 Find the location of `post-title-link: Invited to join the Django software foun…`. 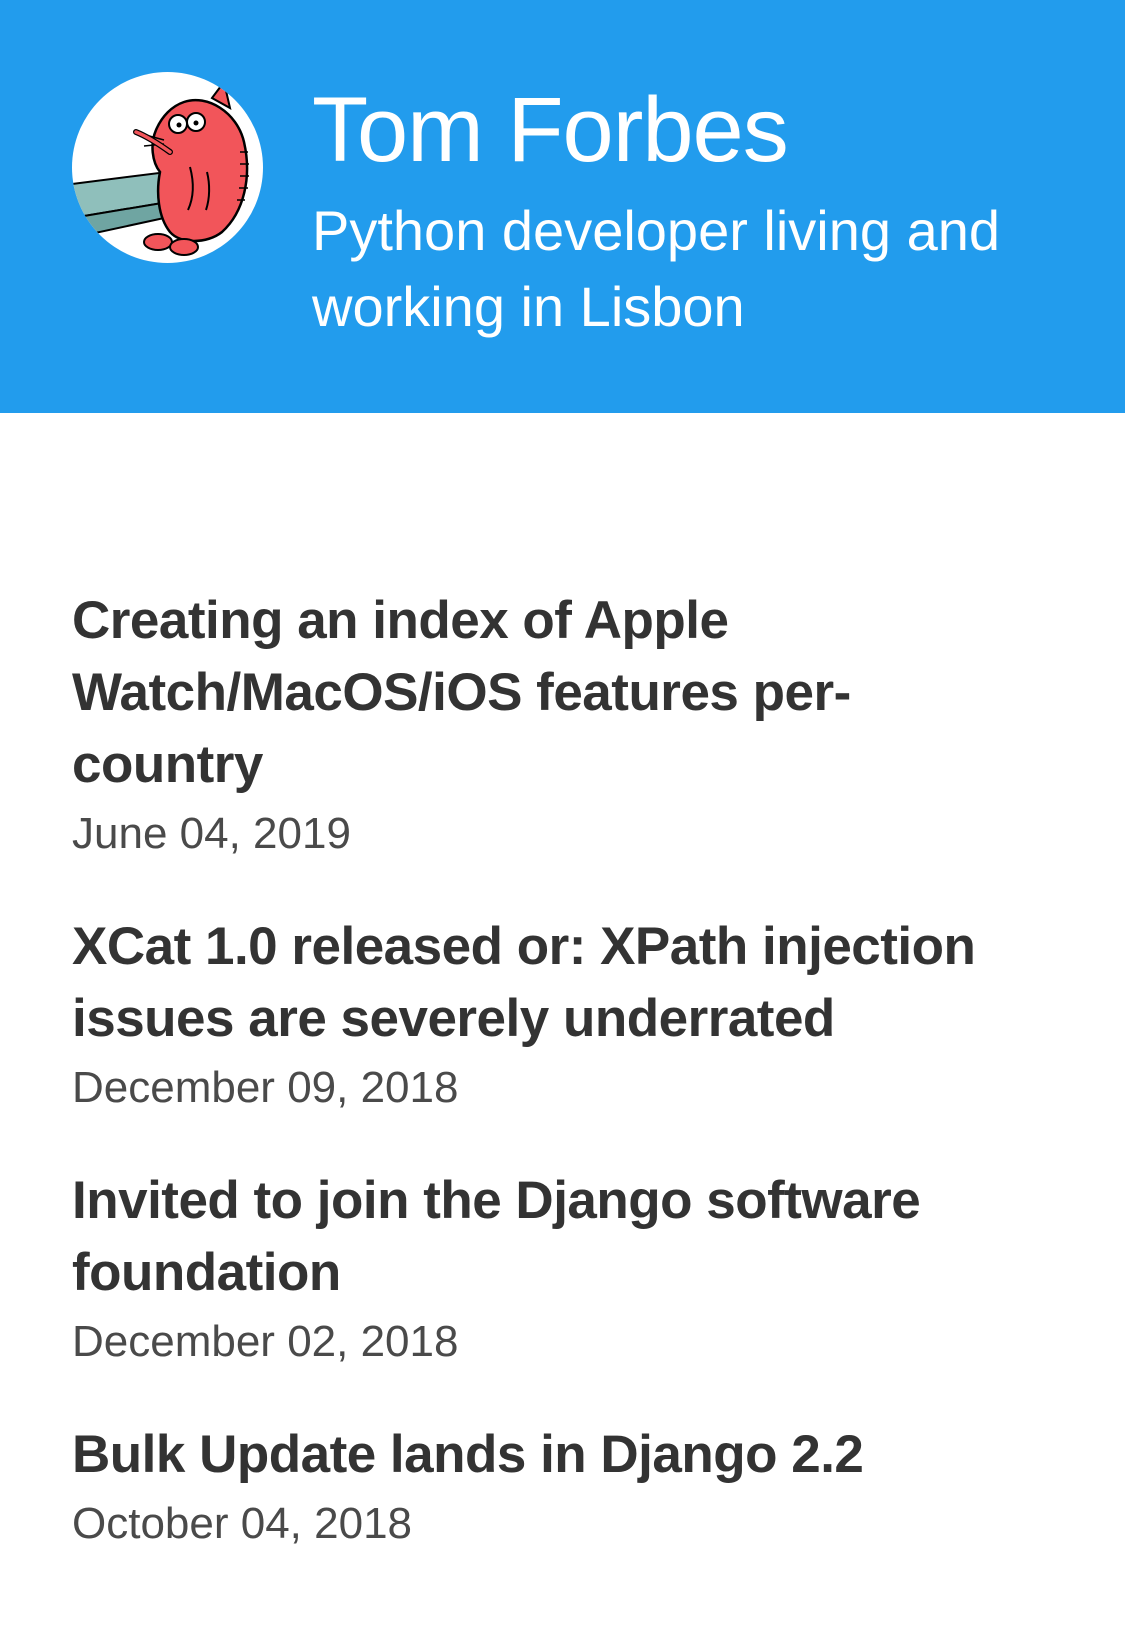

post-title-link: Invited to join the Django software foun… is located at coordinates (552, 1237).